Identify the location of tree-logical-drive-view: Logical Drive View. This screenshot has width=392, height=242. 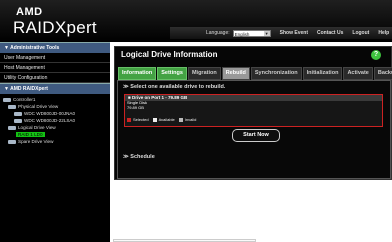
(55, 127).